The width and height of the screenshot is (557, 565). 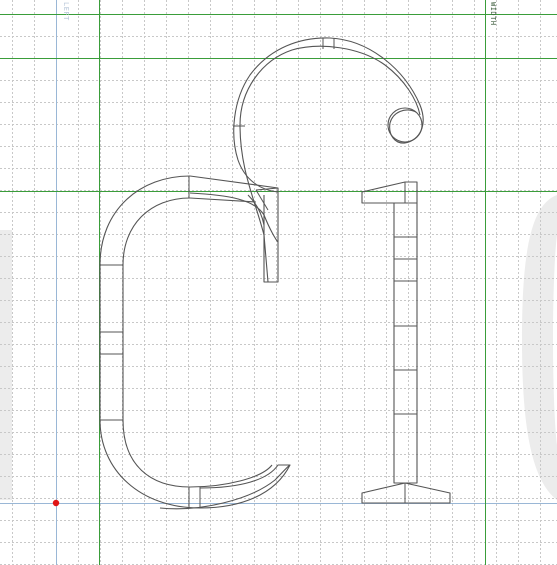 I want to click on origin-point, so click(x=56, y=503).